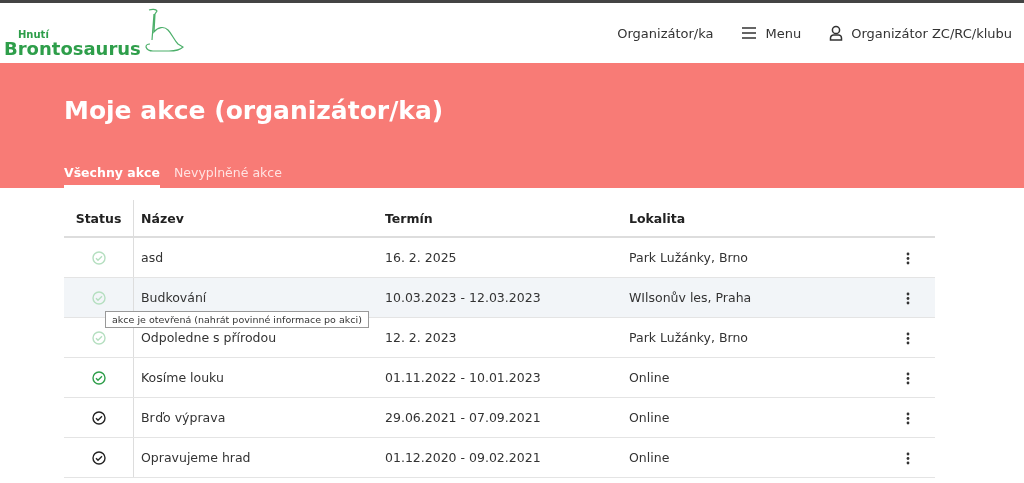 The image size is (1024, 483). What do you see at coordinates (920, 33) in the screenshot?
I see `nav-link: Organizátor ZC/RC/klubu` at bounding box center [920, 33].